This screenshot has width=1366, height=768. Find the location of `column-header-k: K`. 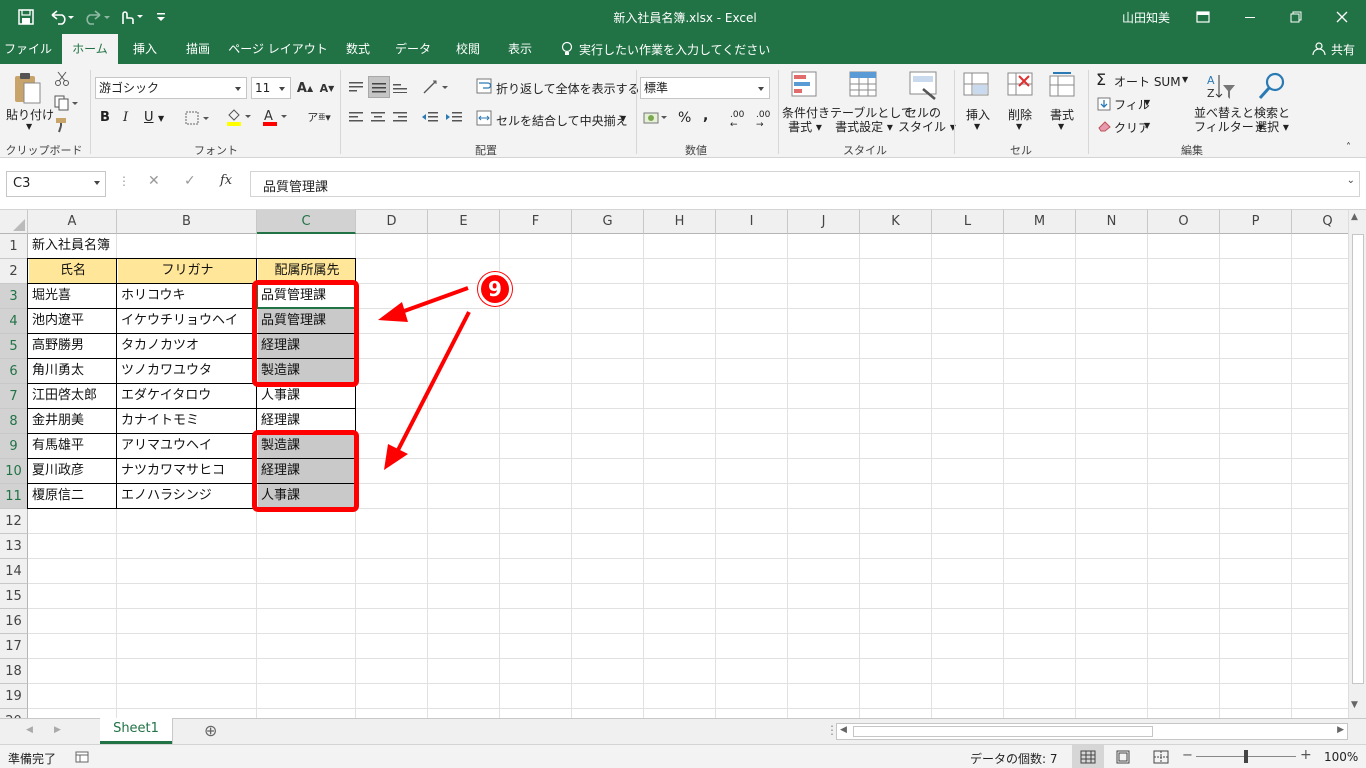

column-header-k: K is located at coordinates (896, 222).